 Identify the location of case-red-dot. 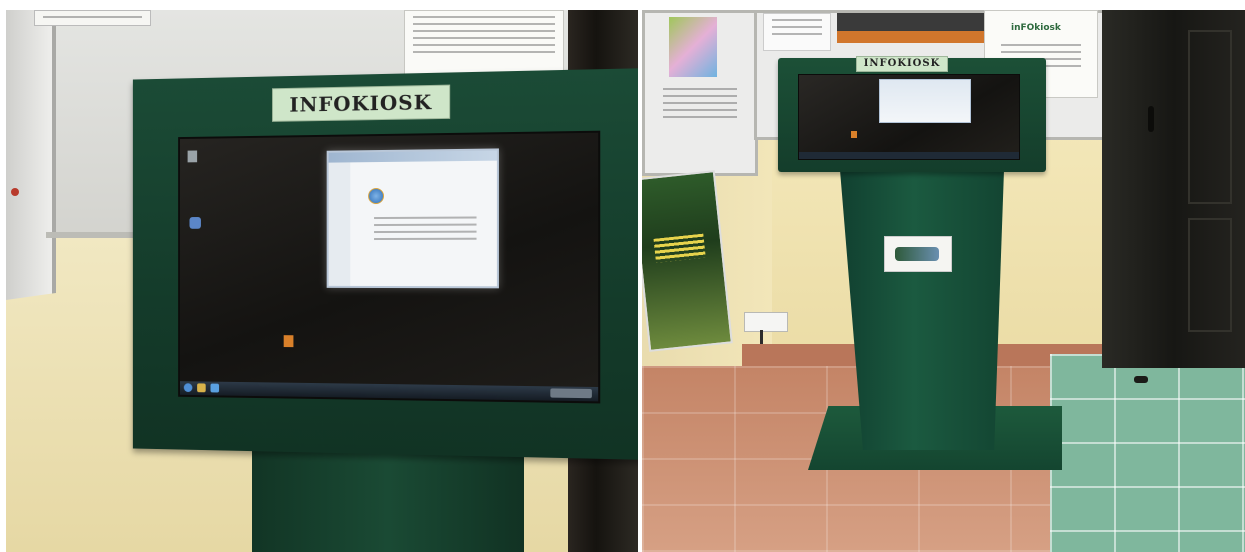
(15, 192).